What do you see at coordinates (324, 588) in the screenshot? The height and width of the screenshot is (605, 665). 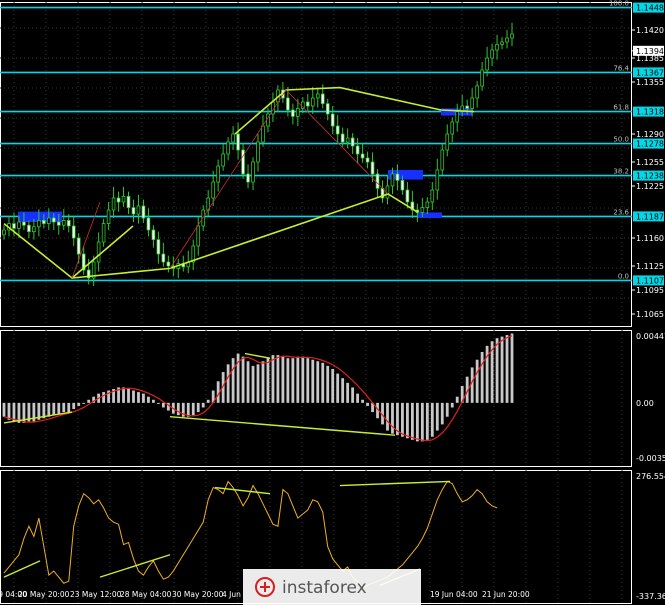 I see `watermark-text: instaforex` at bounding box center [324, 588].